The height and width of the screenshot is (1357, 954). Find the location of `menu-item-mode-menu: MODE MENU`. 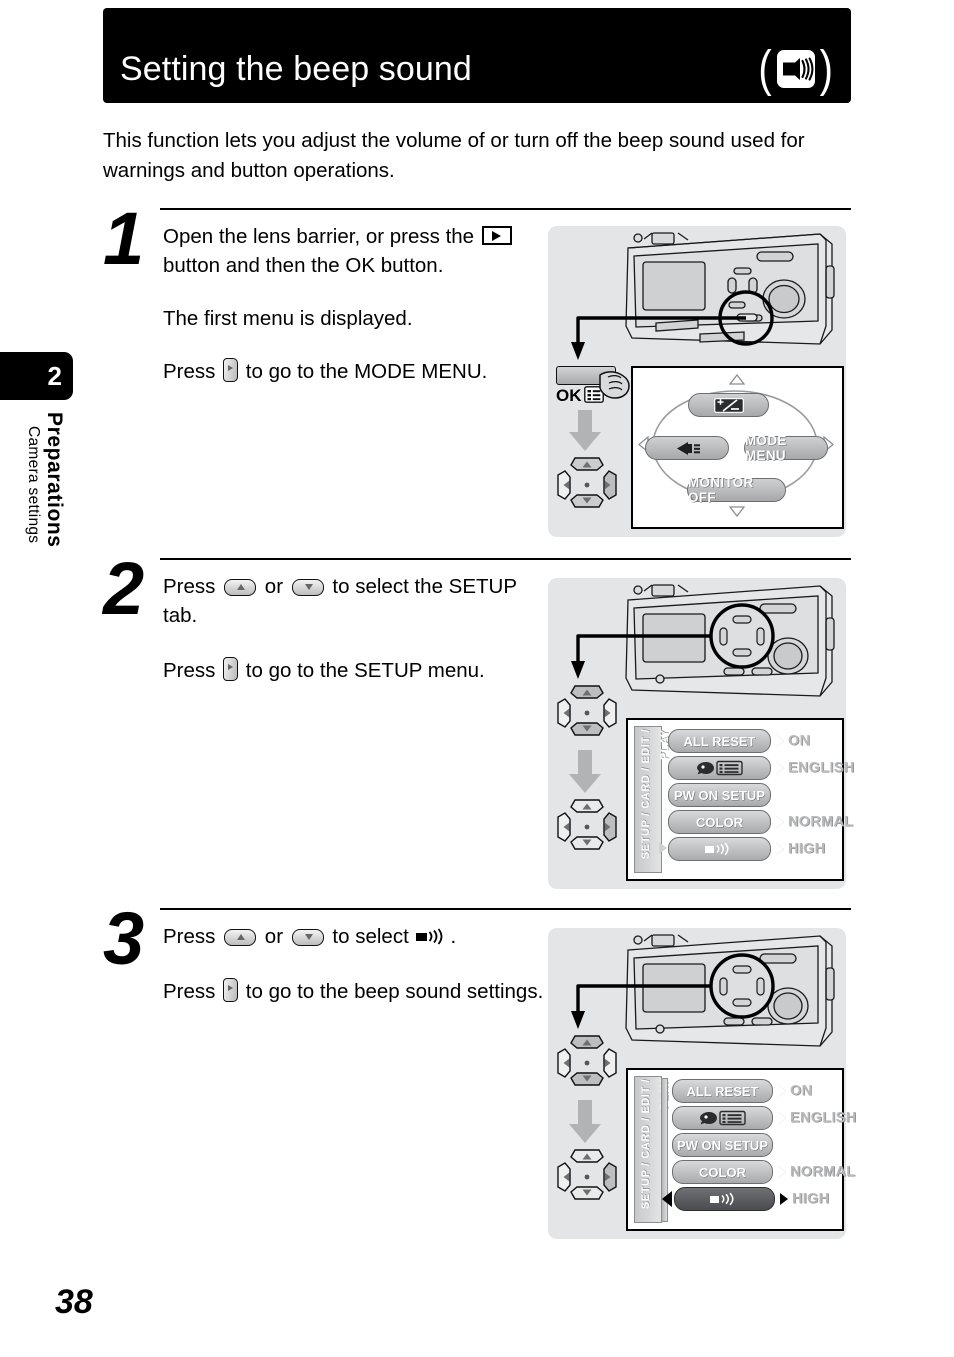

menu-item-mode-menu: MODE MENU is located at coordinates (786, 448).